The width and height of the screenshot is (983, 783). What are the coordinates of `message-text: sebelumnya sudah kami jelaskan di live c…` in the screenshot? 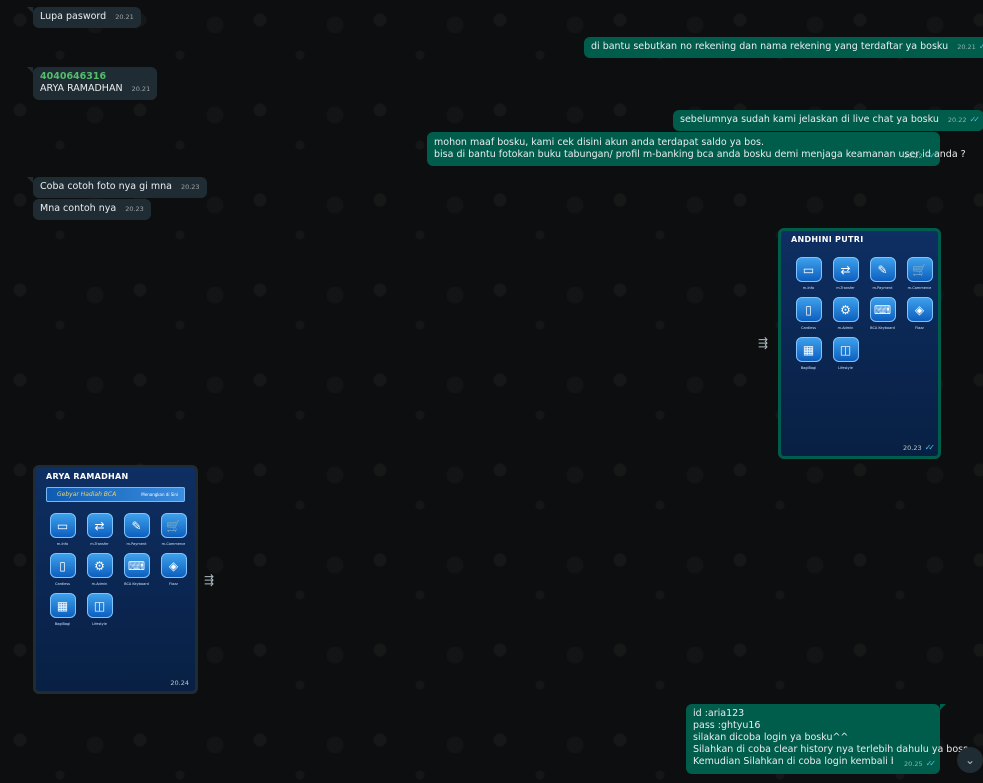 It's located at (809, 119).